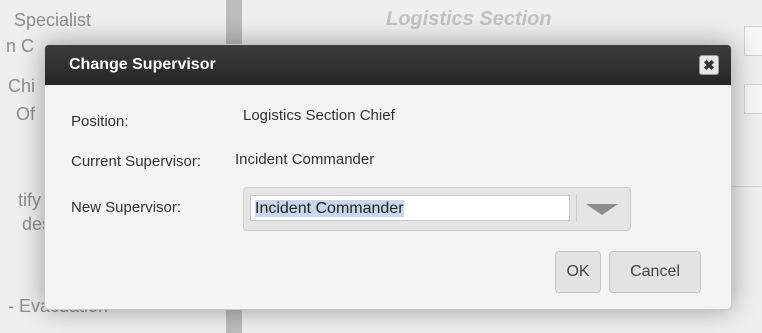 The height and width of the screenshot is (333, 762). Describe the element at coordinates (319, 115) in the screenshot. I see `position-value: Logistics Section Chief` at that location.